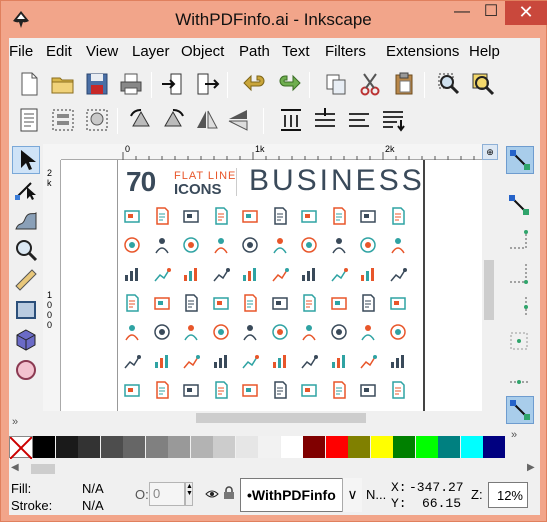 This screenshot has width=547, height=522. What do you see at coordinates (520, 342) in the screenshot?
I see `snap-center-toggle` at bounding box center [520, 342].